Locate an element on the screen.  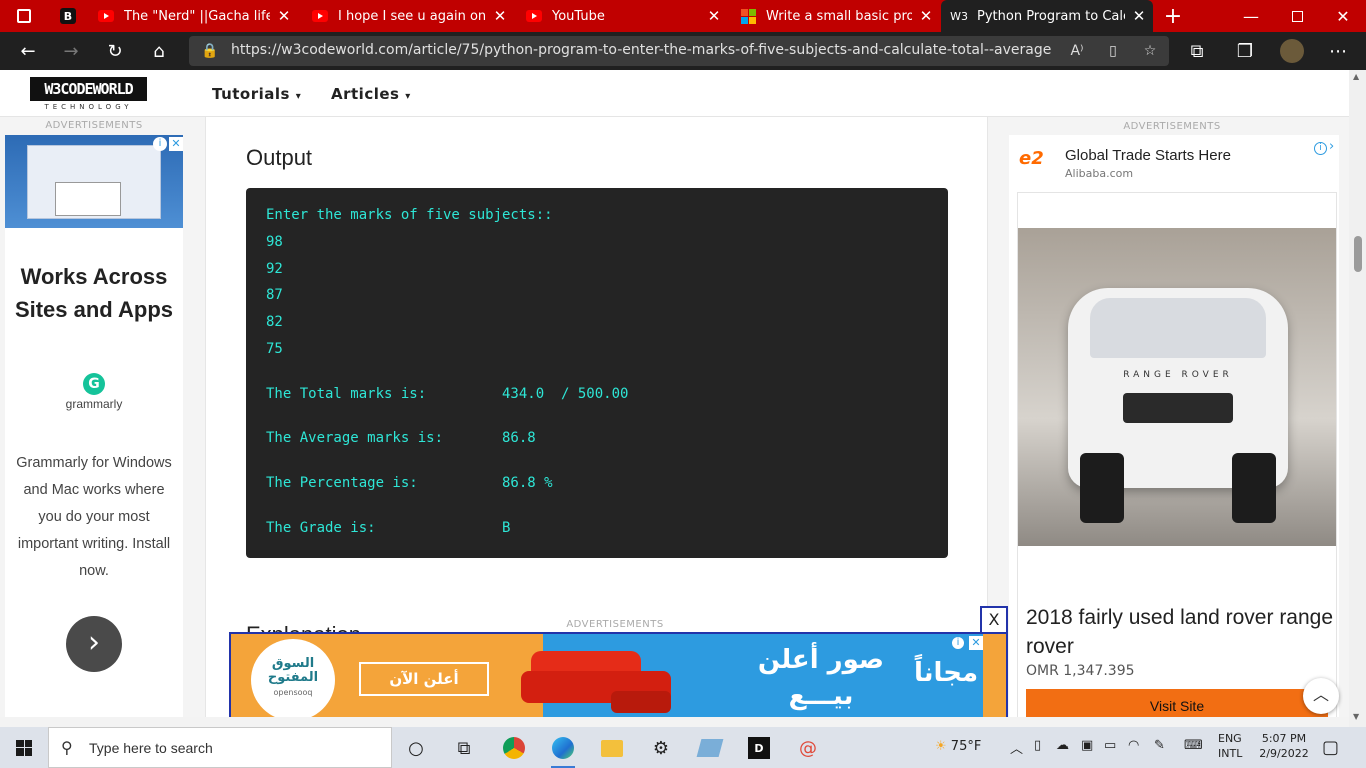
tab-3: YouTube ✕ is located at coordinates (622, 16).